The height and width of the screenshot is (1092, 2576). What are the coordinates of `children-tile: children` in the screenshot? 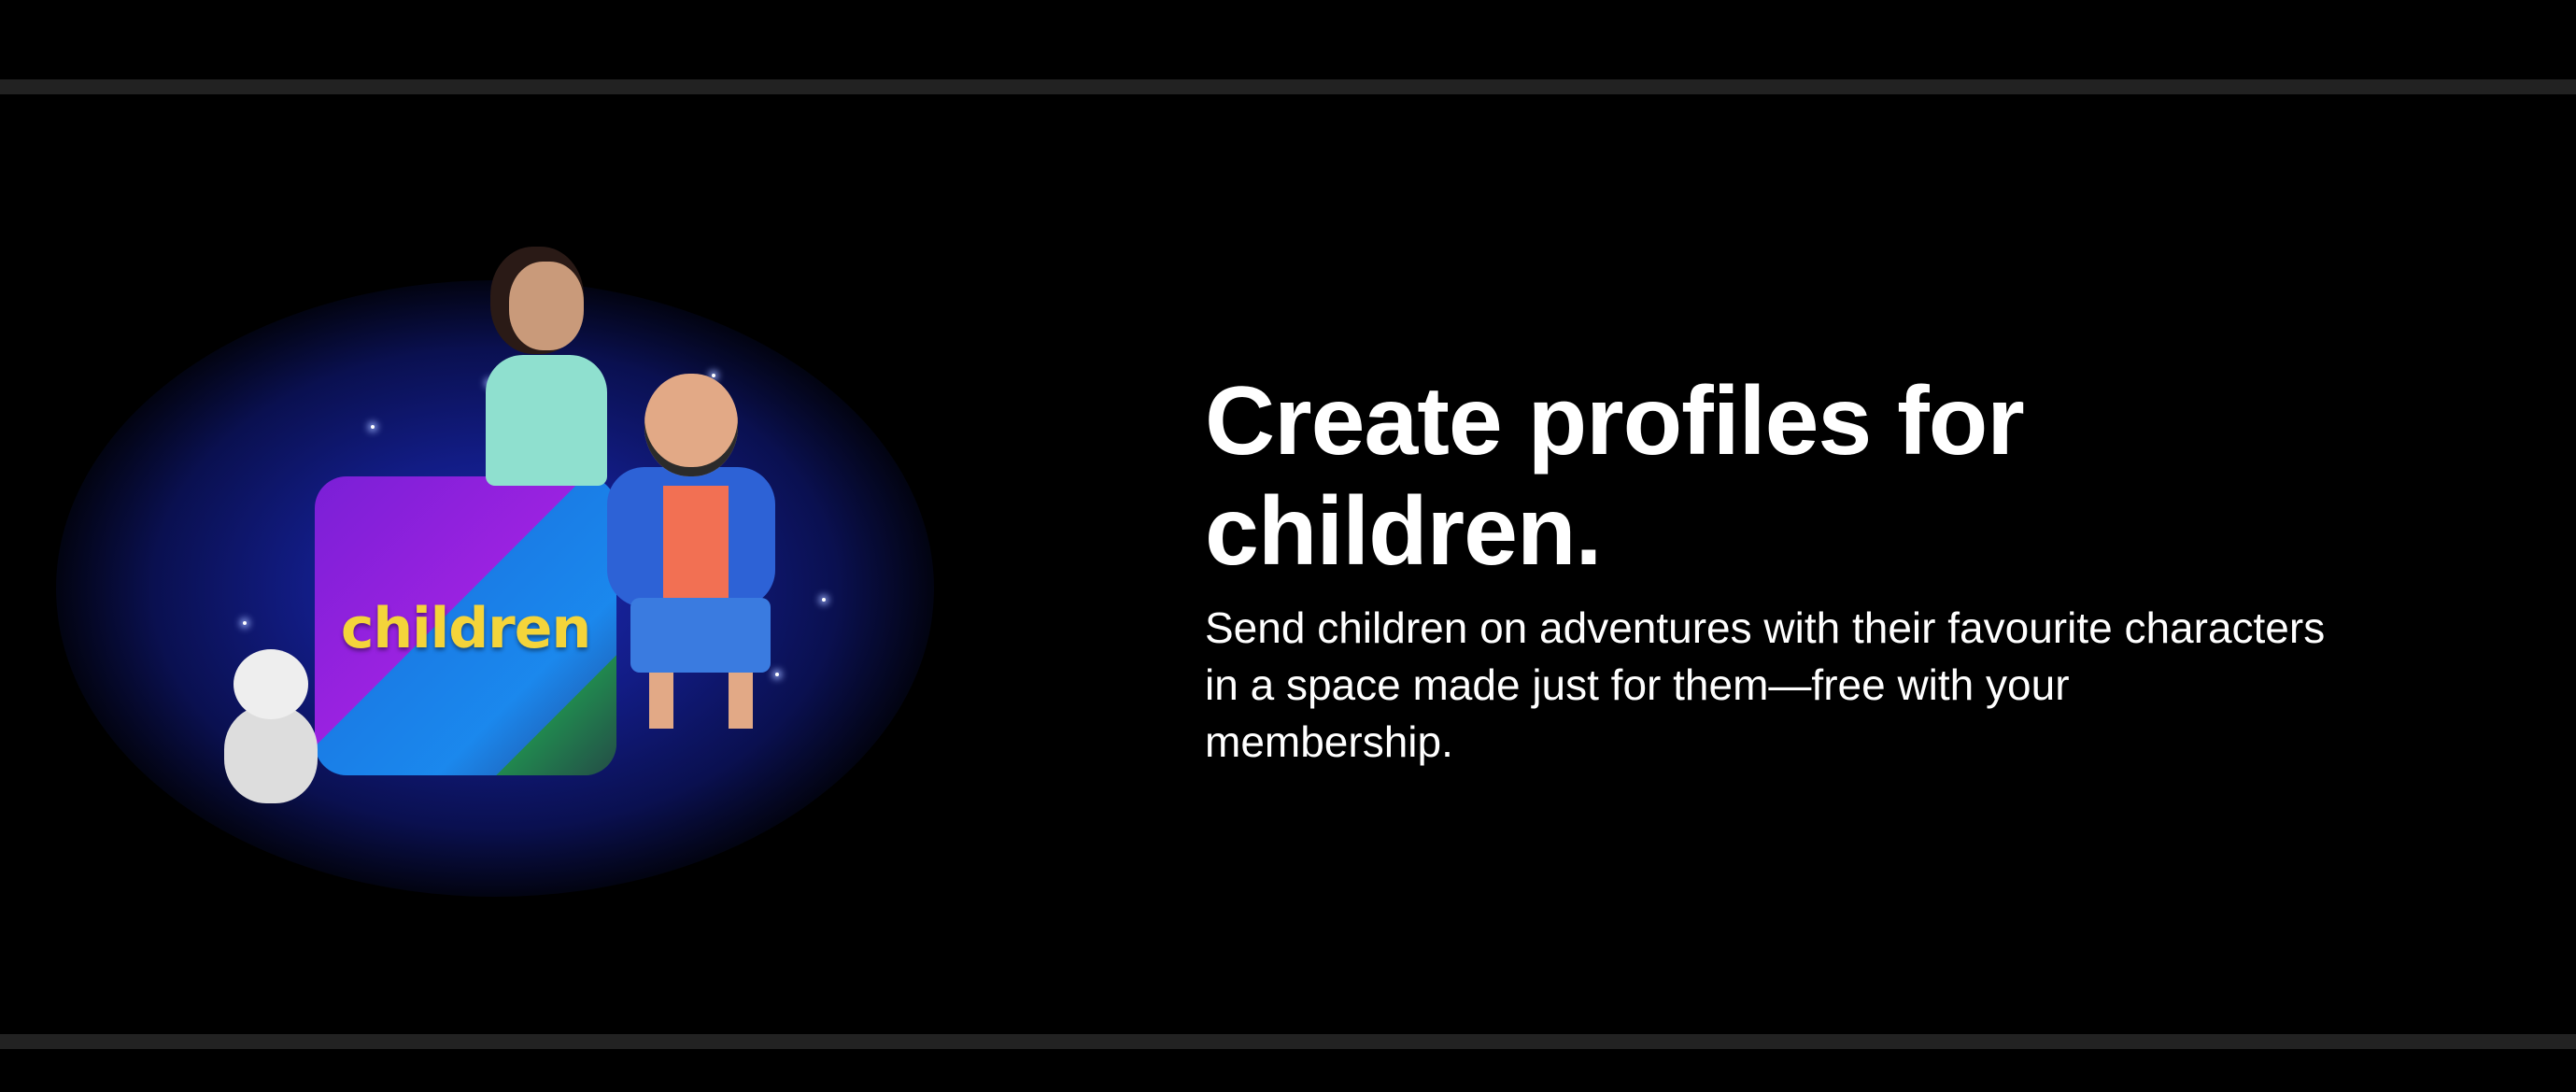 It's located at (465, 625).